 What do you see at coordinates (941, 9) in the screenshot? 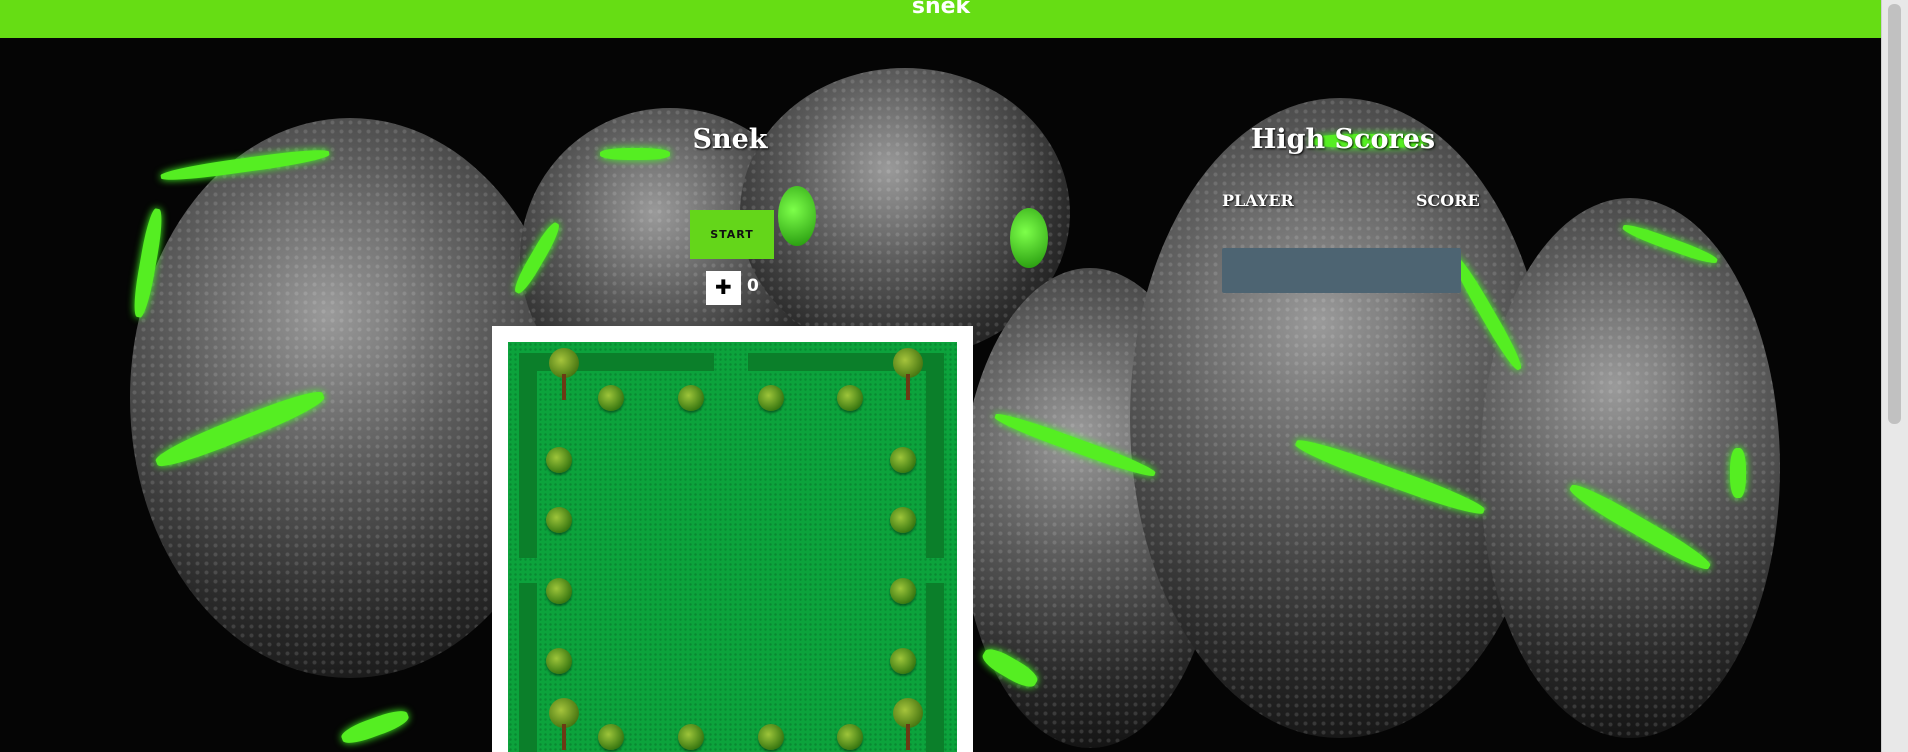
I see `app-title: snek` at bounding box center [941, 9].